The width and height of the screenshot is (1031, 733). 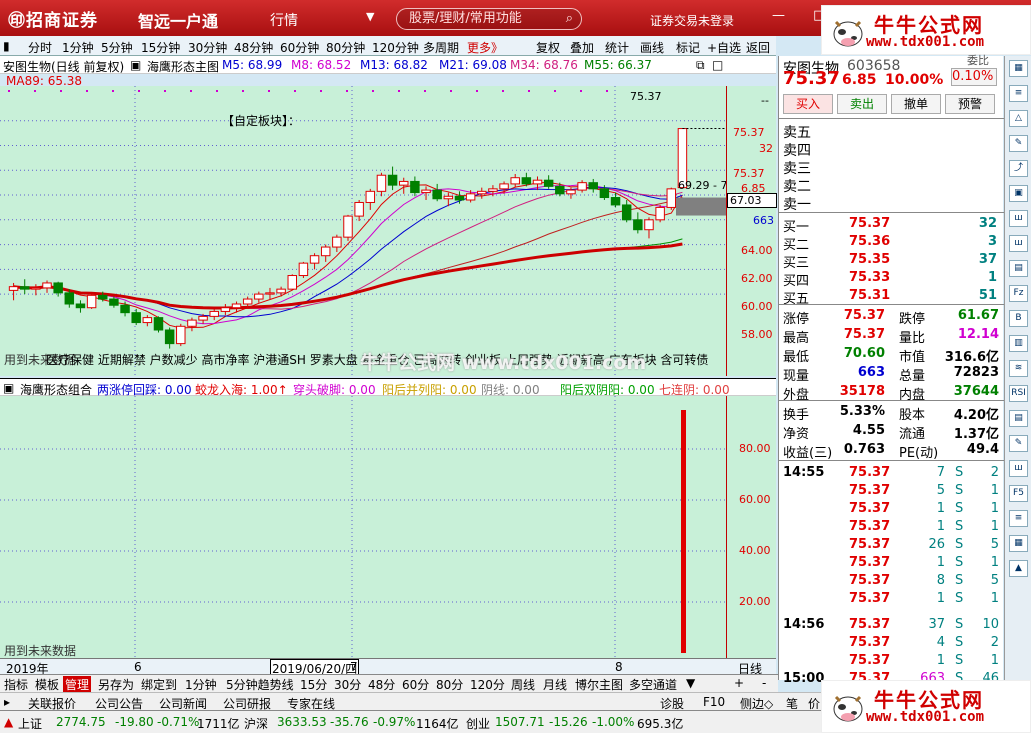 I want to click on trade-login-status: 证券交易未登录, so click(x=692, y=20).